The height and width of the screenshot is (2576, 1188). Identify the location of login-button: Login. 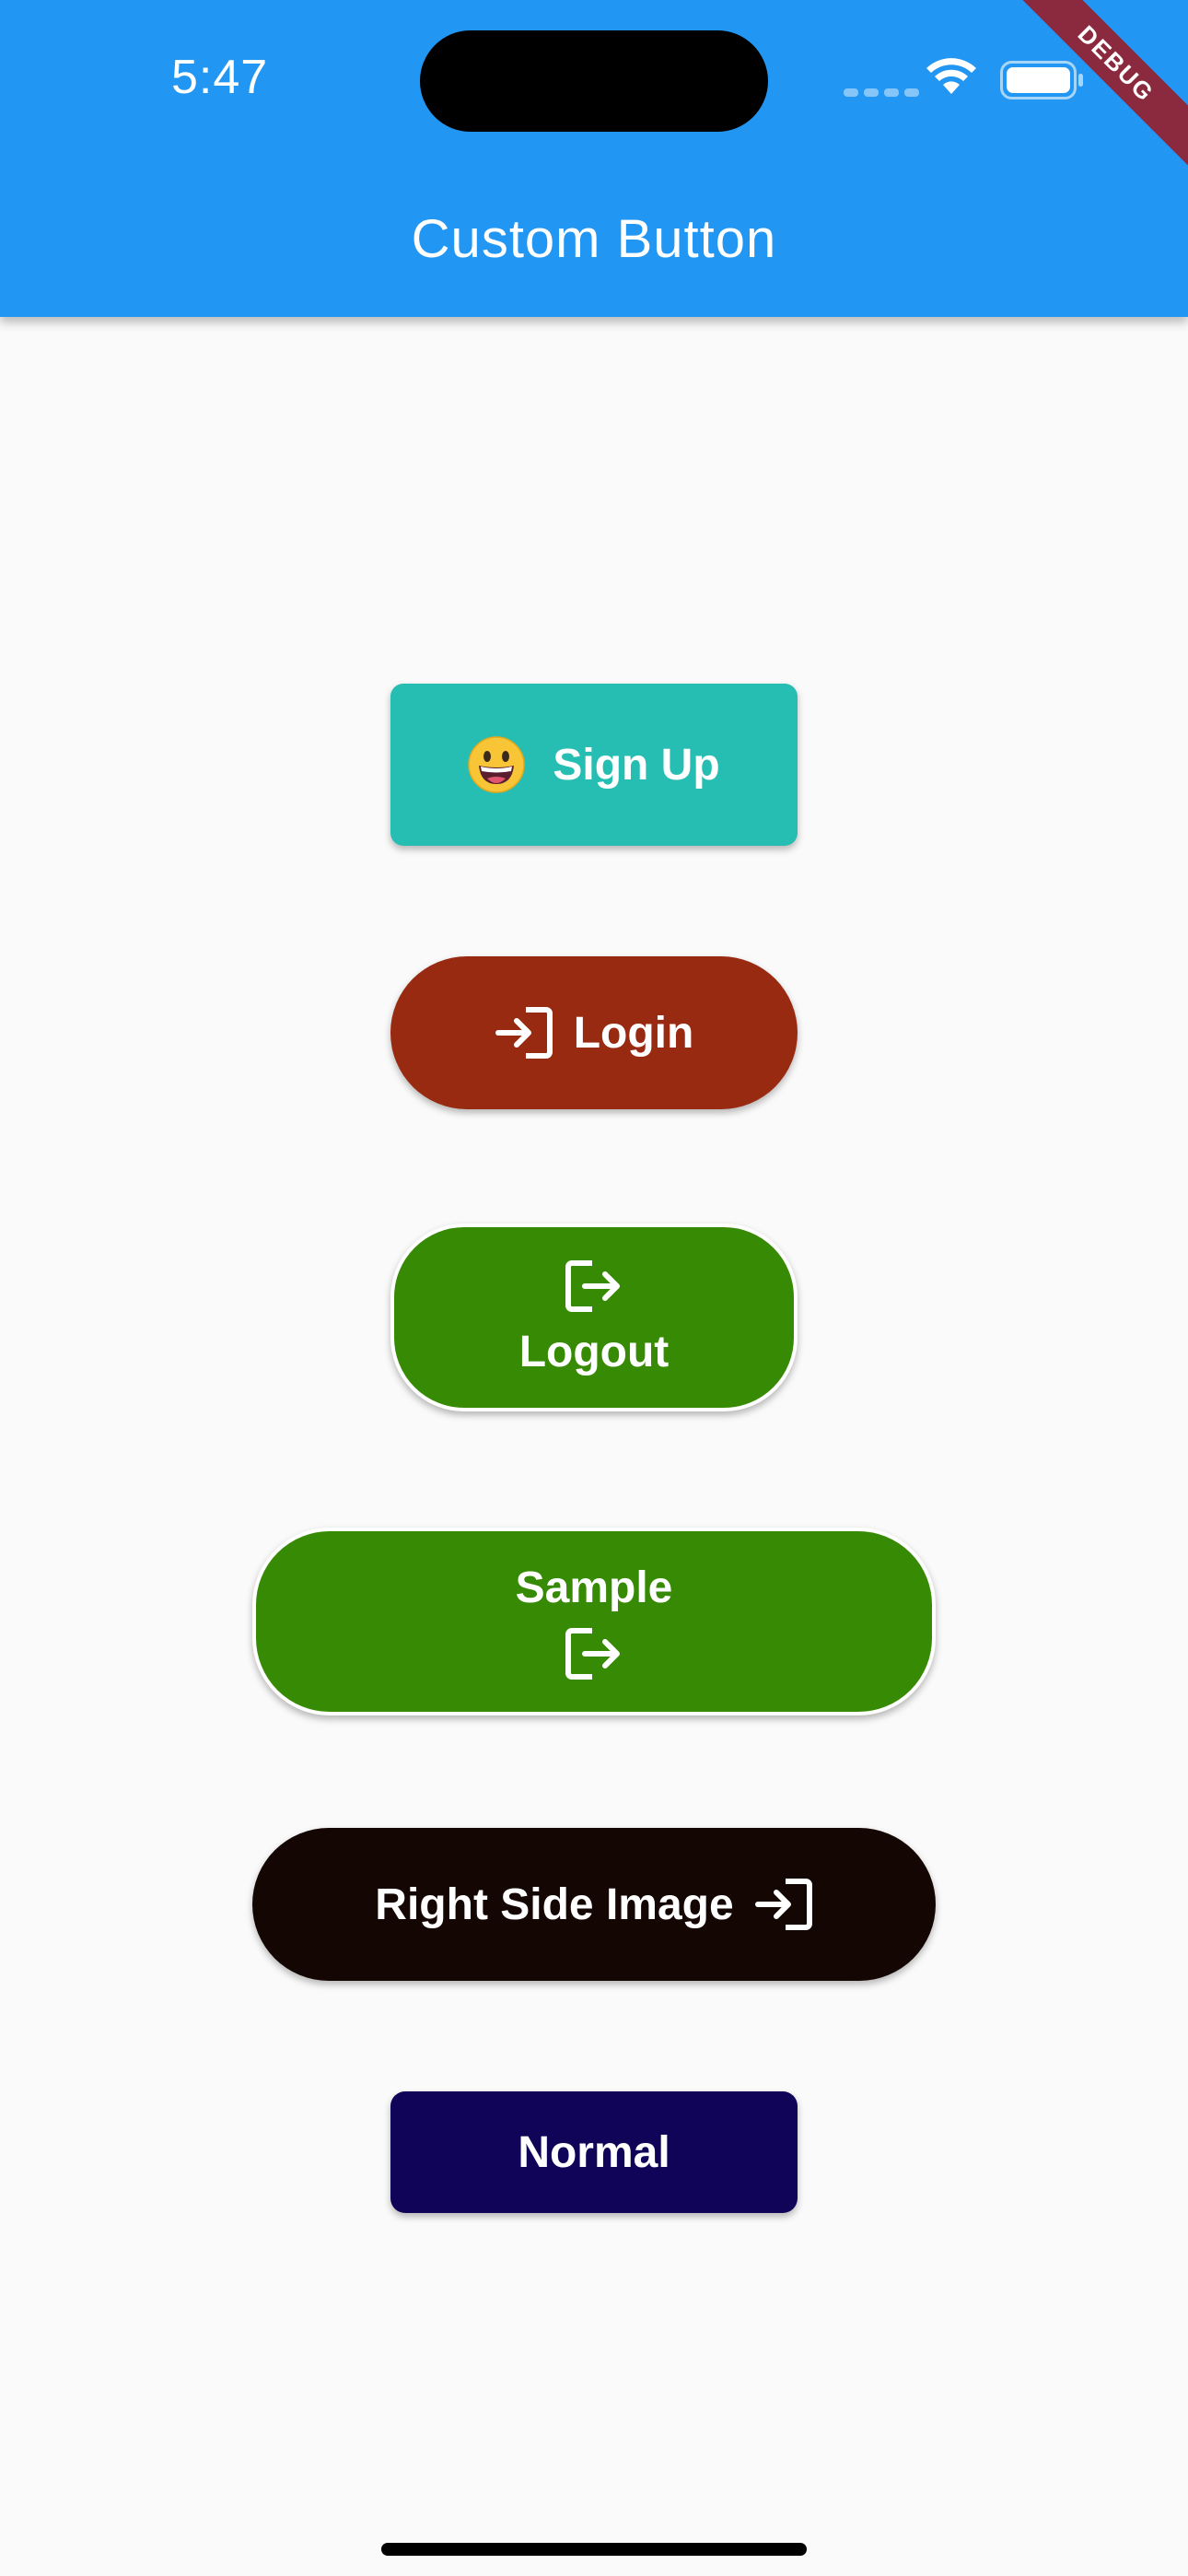
(594, 1032).